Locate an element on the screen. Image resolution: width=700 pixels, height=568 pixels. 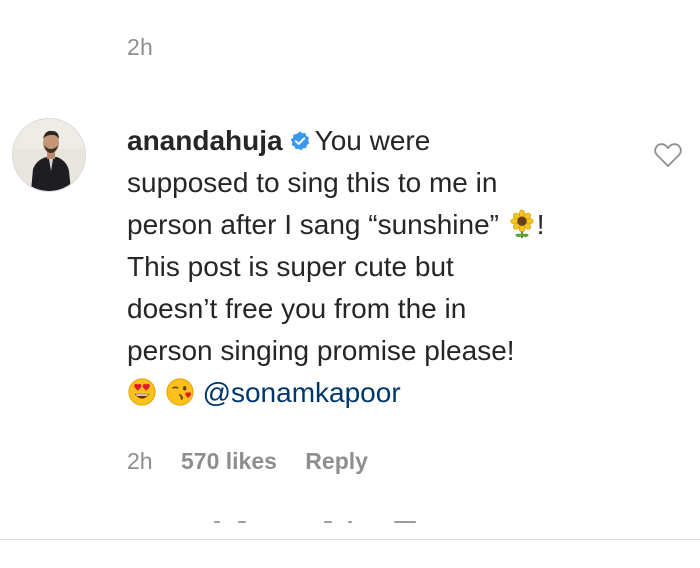
comment-text-line-4: This post is super cute but is located at coordinates (290, 266).